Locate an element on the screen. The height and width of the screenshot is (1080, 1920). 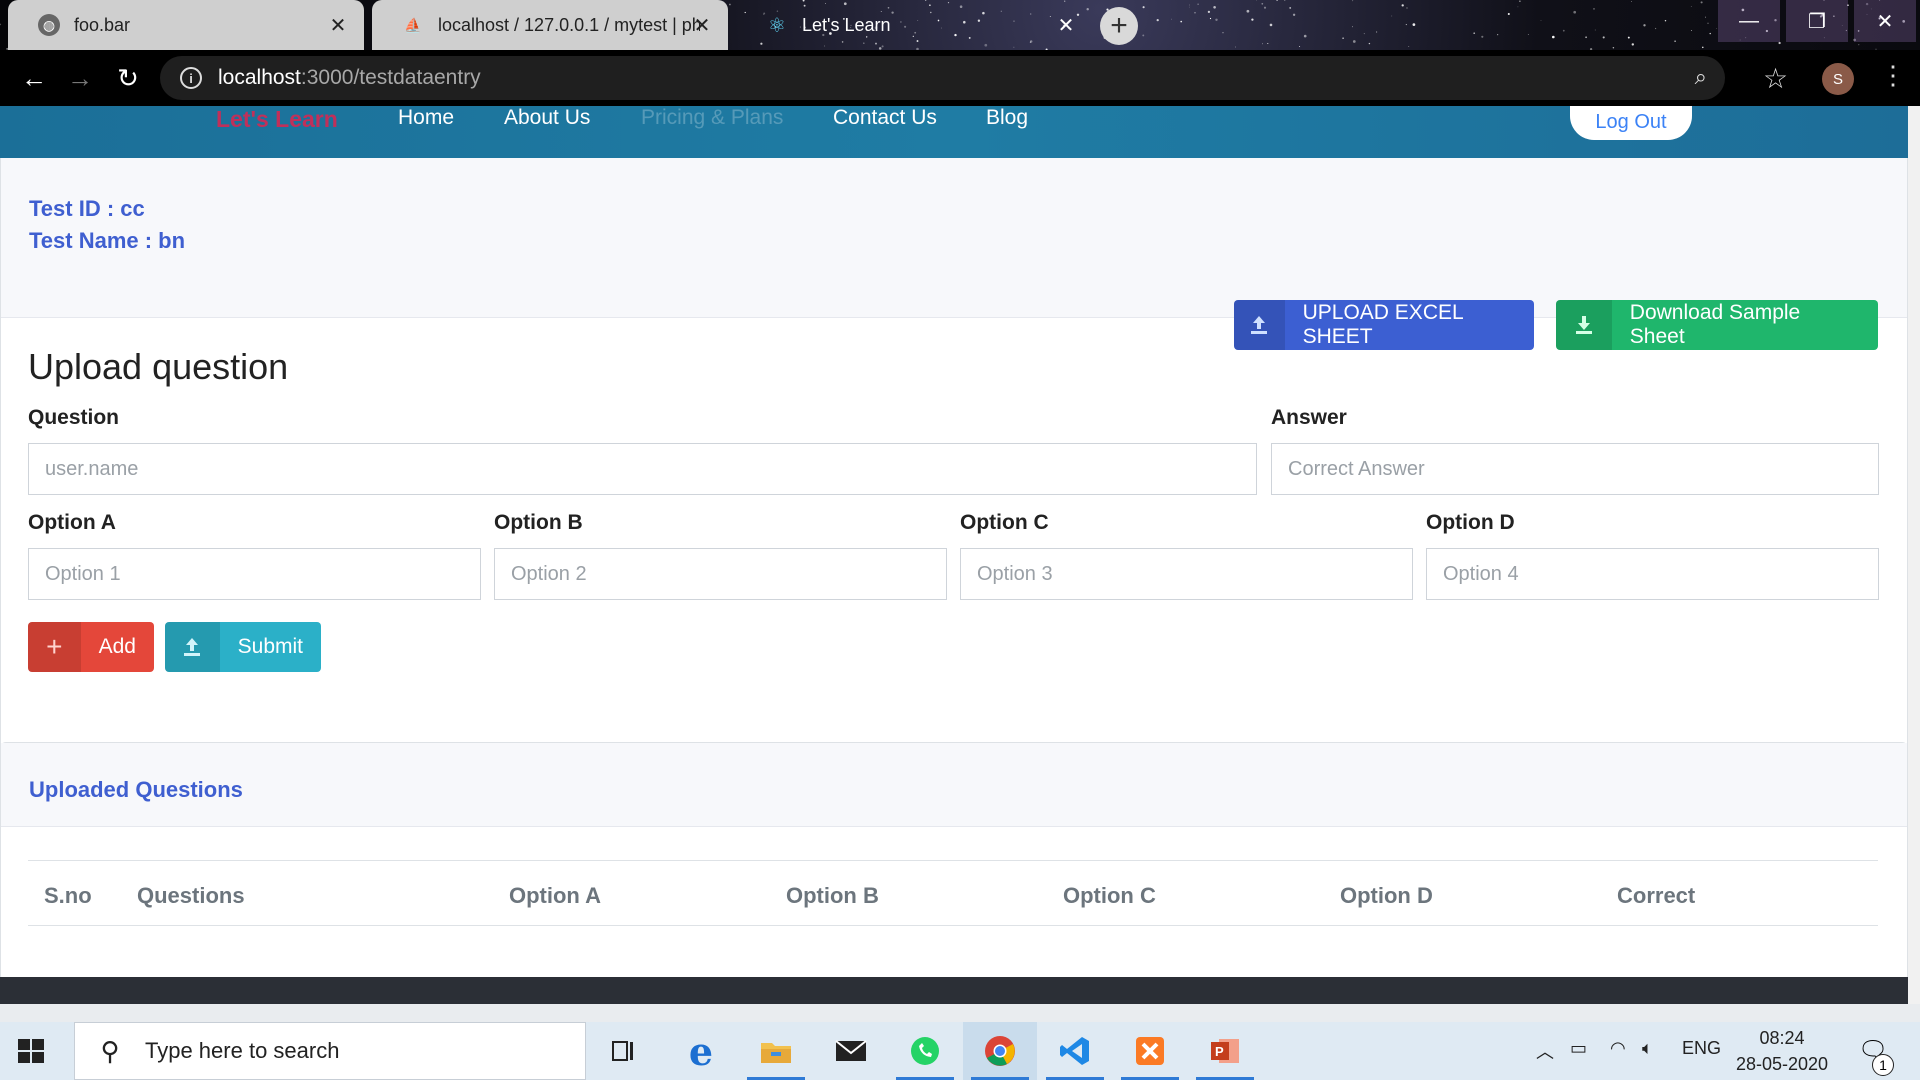
browser-menu-icon: ⋮ is located at coordinates (1893, 75).